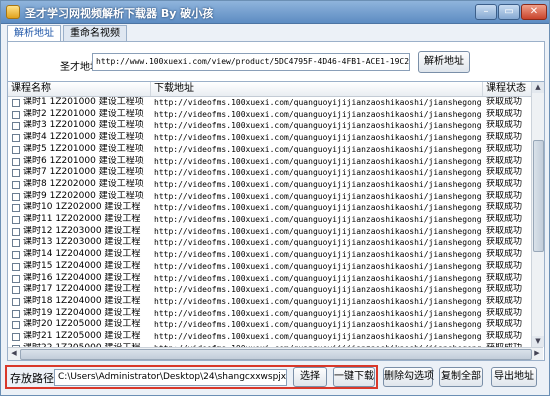  What do you see at coordinates (82, 300) in the screenshot?
I see `course-name-cell: 课时18 1Z204000 建设工程` at bounding box center [82, 300].